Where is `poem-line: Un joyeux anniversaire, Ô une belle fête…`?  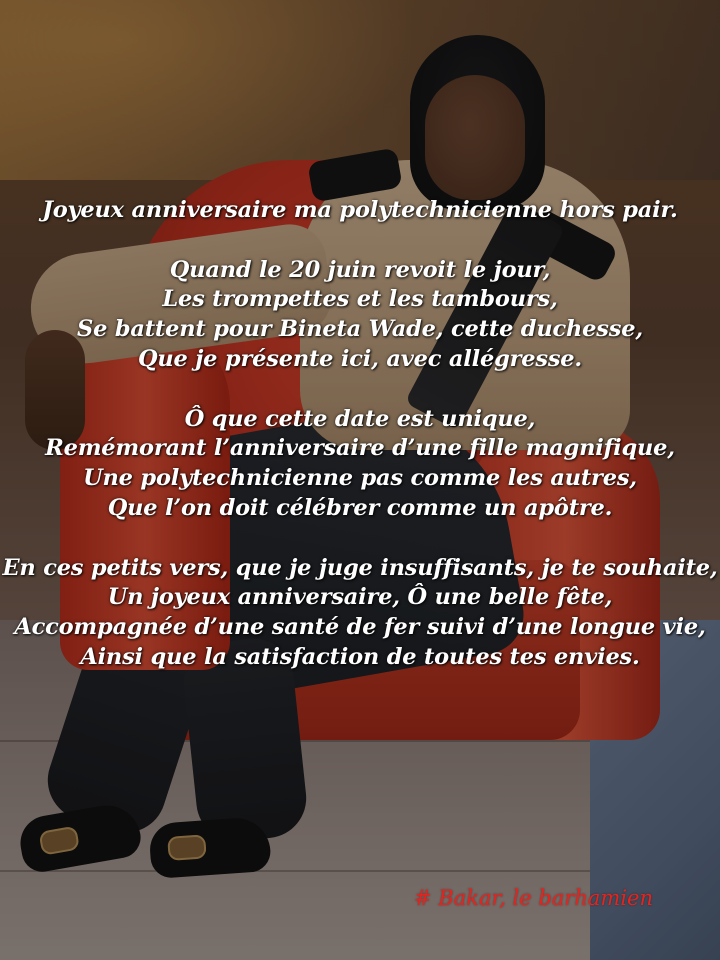
poem-line: Un joyeux anniversaire, Ô une belle fête… is located at coordinates (360, 597).